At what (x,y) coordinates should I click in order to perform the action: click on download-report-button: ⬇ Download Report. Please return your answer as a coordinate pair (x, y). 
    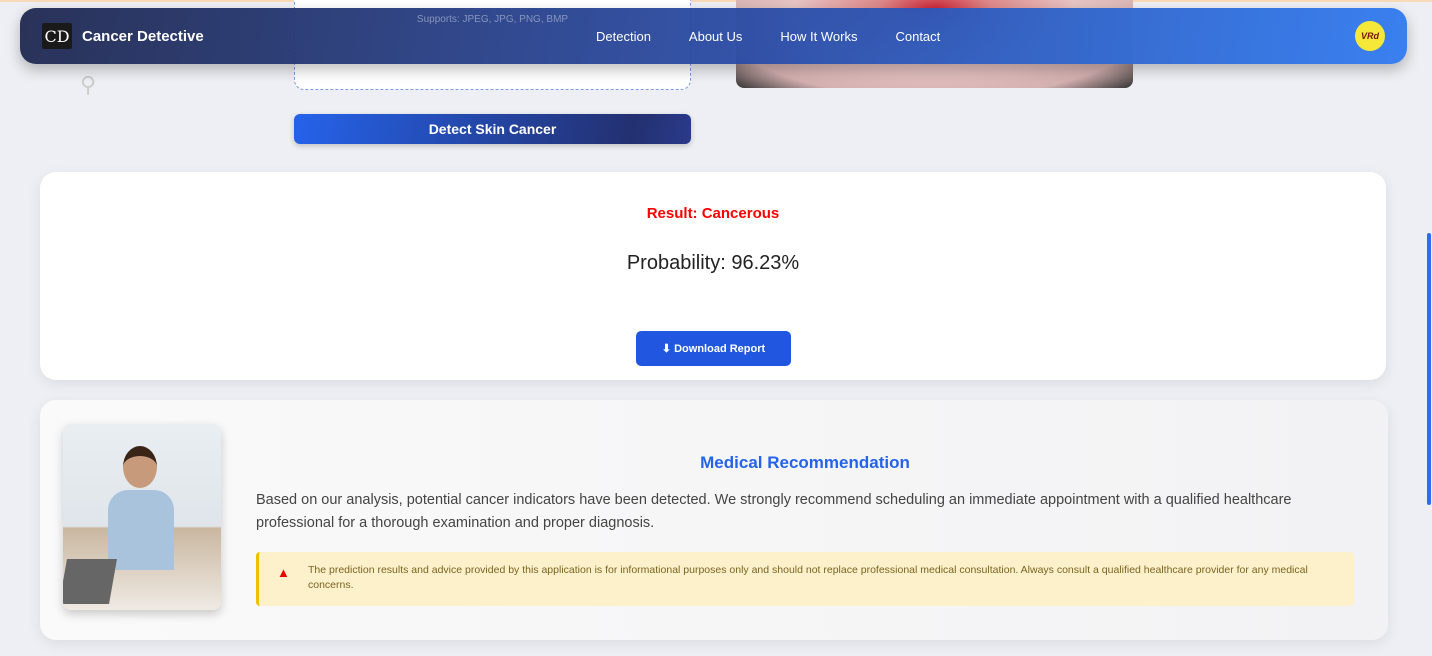
    Looking at the image, I should click on (713, 348).